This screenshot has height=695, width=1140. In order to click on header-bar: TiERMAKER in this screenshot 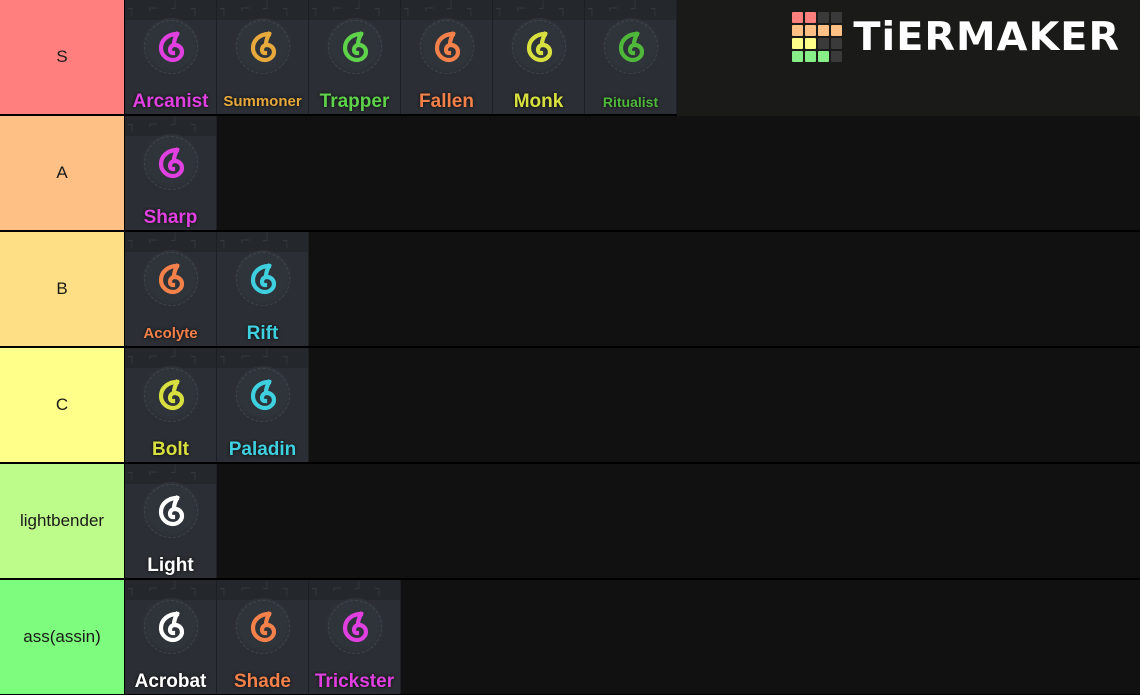, I will do `click(908, 58)`.